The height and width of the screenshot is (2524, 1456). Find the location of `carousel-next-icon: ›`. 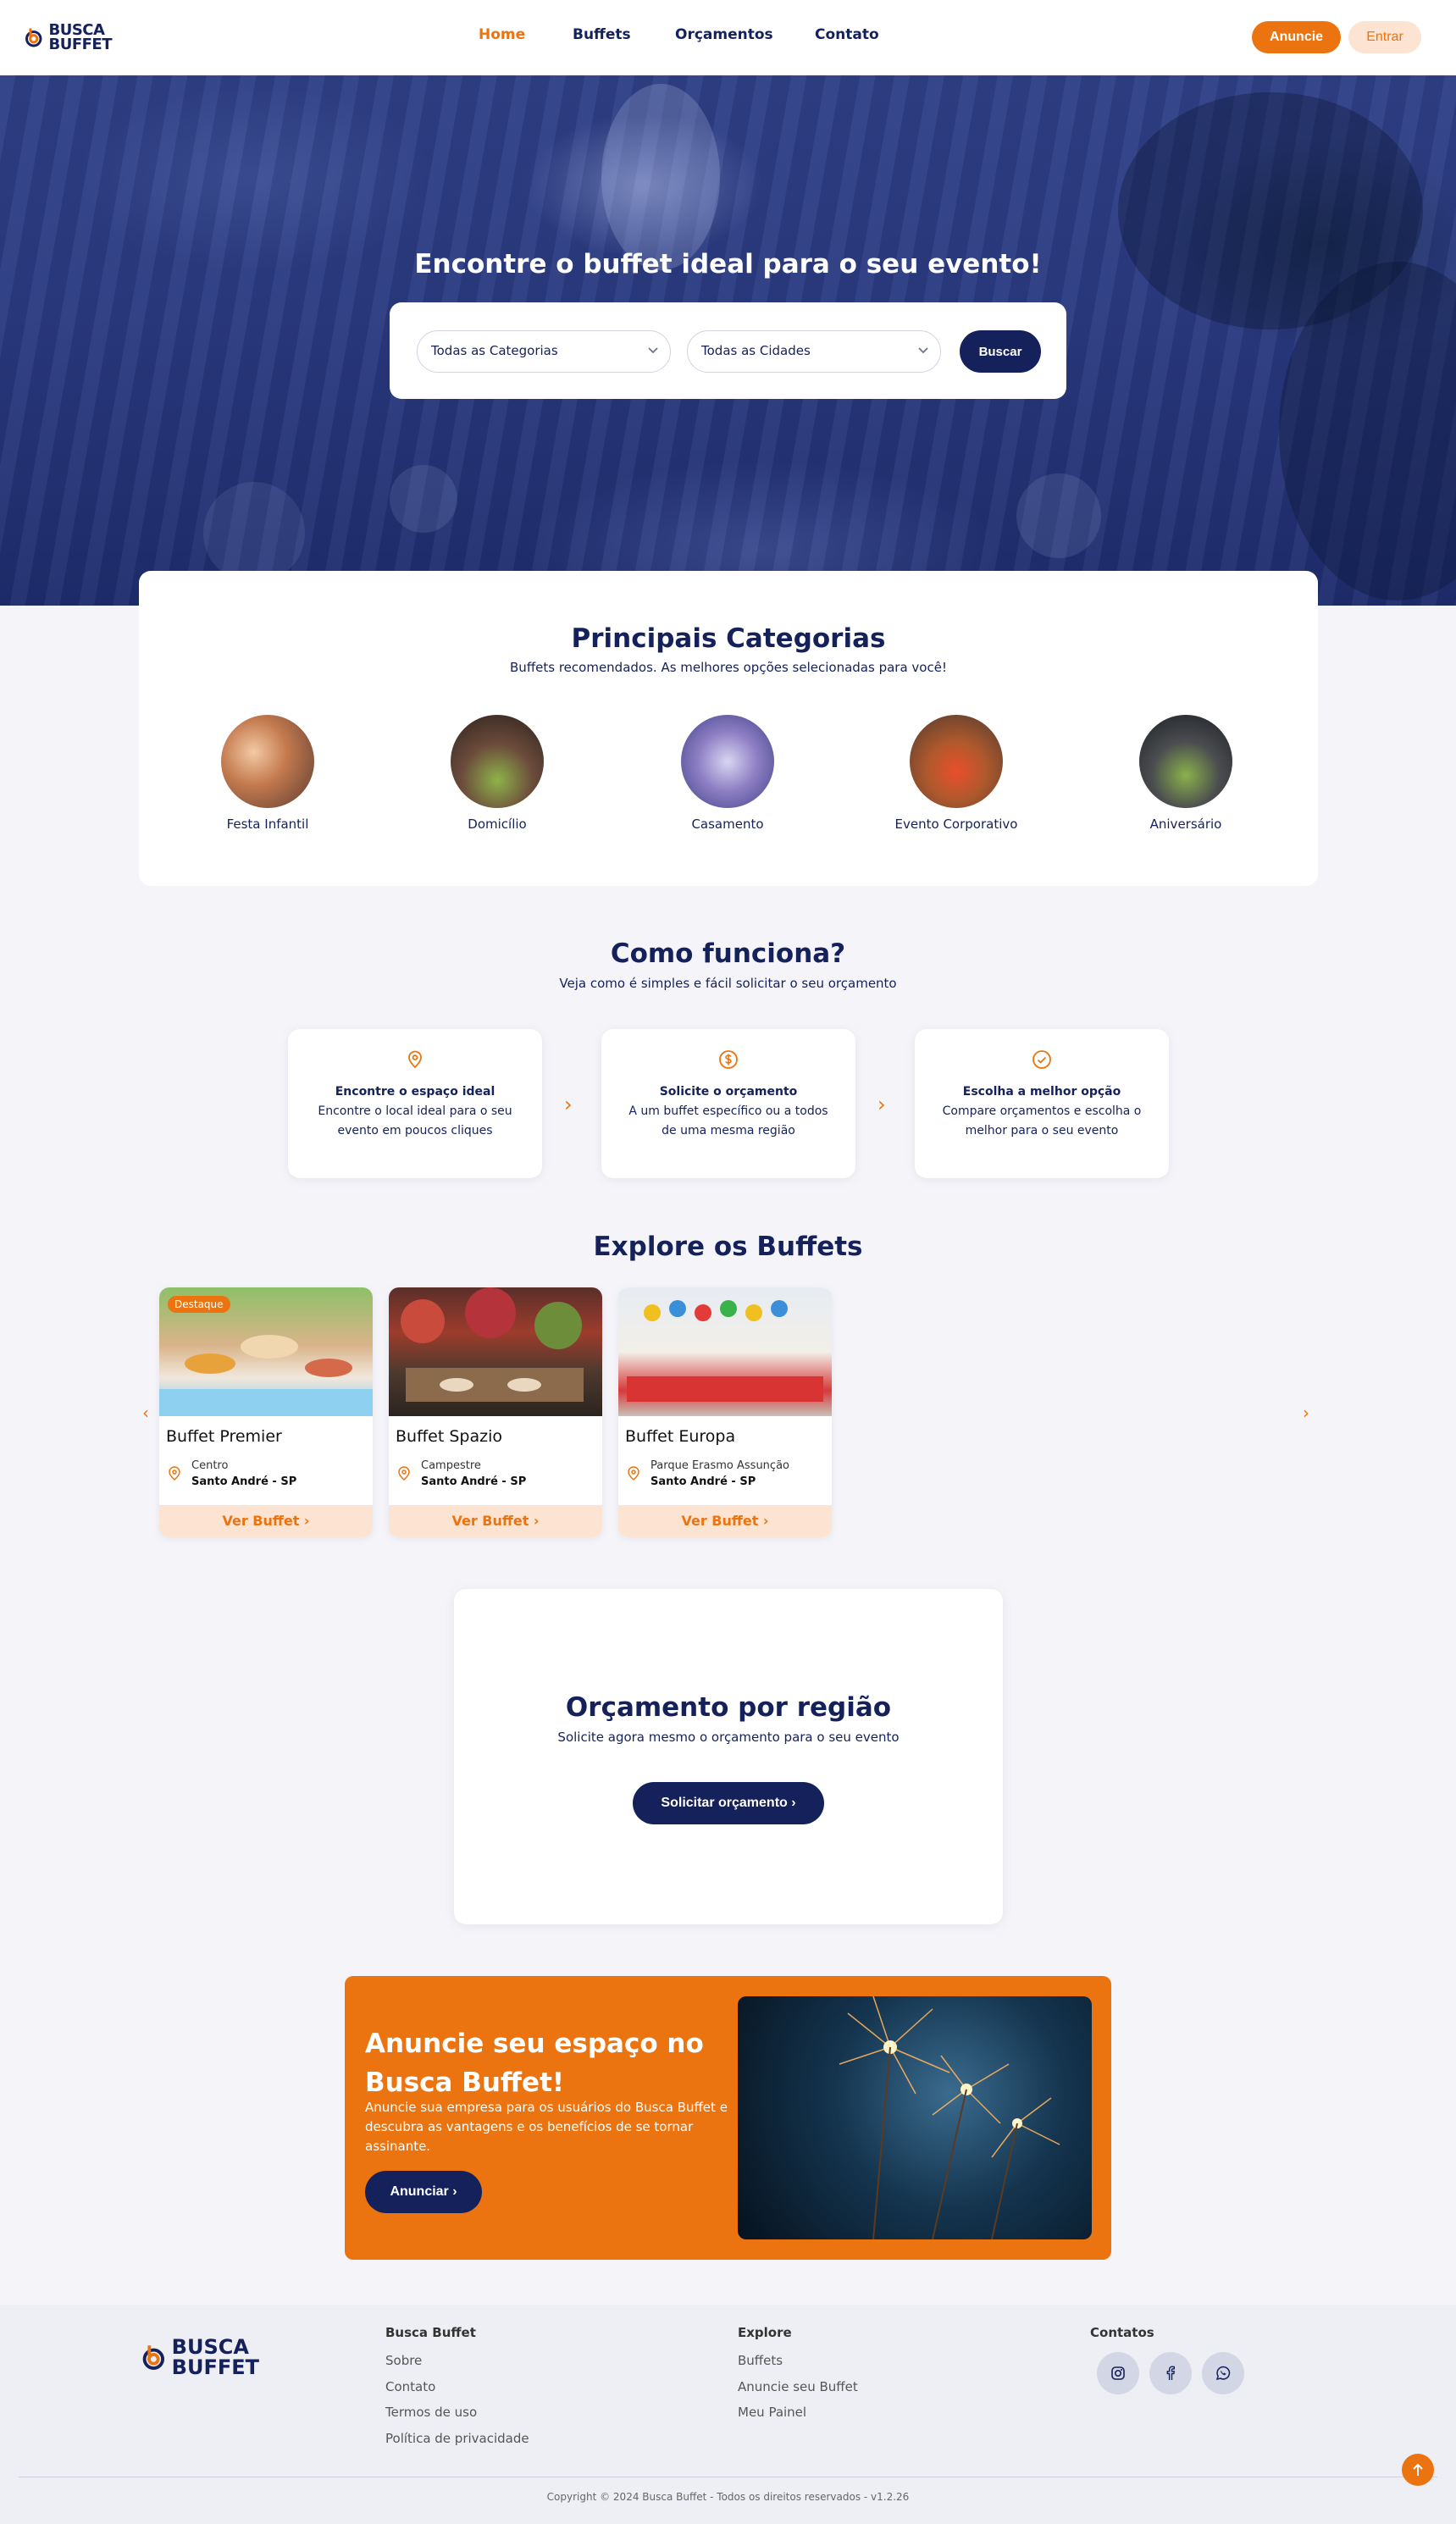

carousel-next-icon: › is located at coordinates (1306, 1413).